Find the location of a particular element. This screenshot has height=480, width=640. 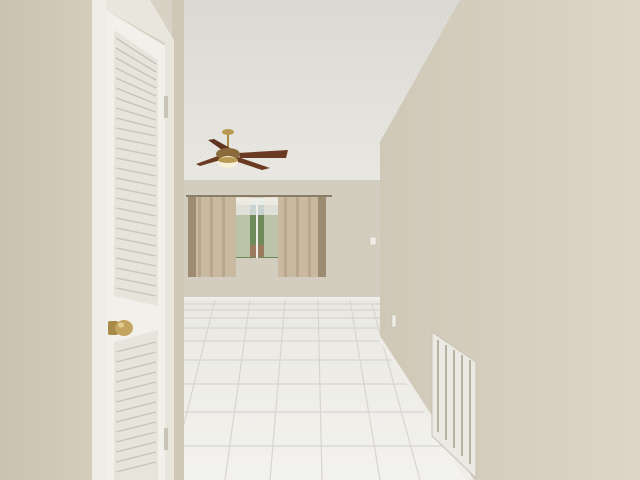

door-knob-icon is located at coordinates (120, 328).